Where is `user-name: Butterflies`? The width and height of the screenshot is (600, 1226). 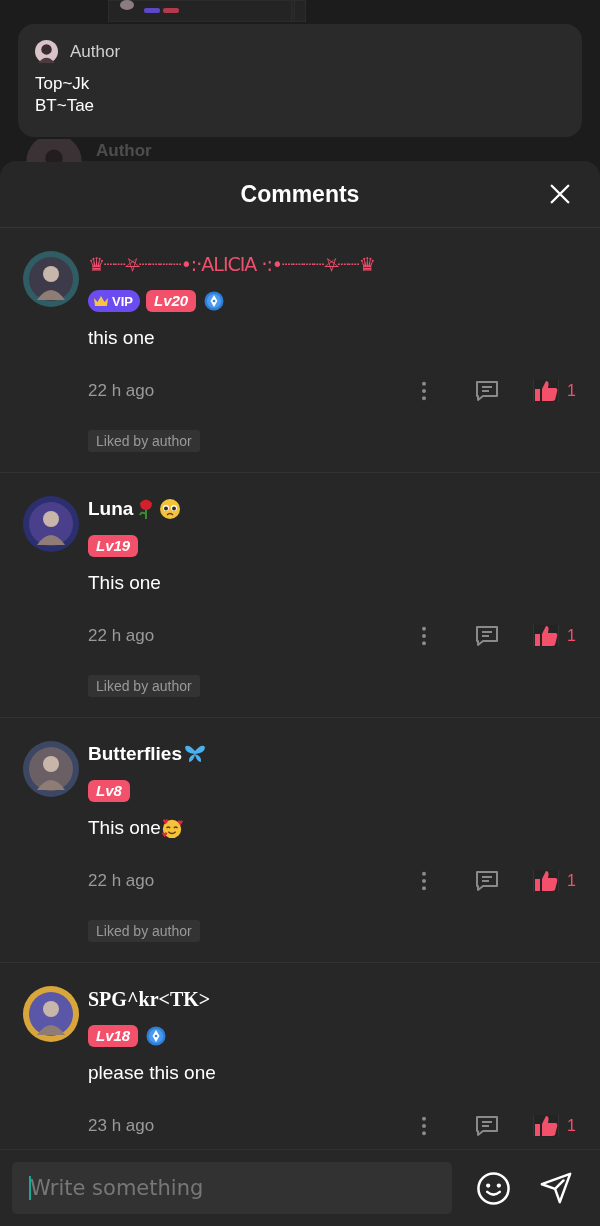
user-name: Butterflies is located at coordinates (135, 754).